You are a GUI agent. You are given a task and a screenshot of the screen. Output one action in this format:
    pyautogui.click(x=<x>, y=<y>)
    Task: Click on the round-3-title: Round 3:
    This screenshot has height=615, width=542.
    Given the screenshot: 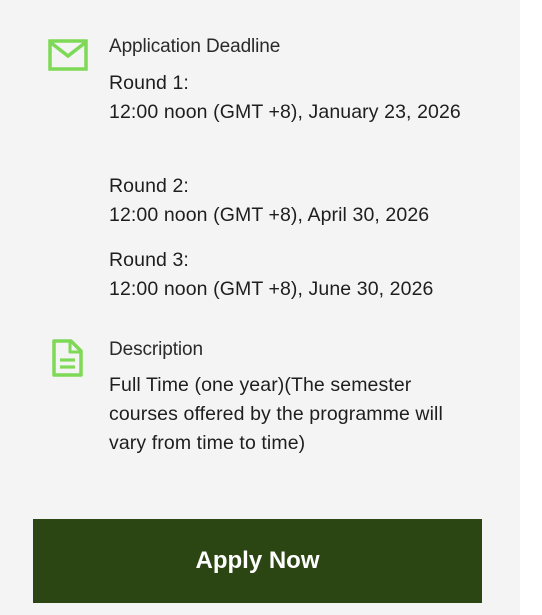 What is the action you would take?
    pyautogui.click(x=149, y=260)
    